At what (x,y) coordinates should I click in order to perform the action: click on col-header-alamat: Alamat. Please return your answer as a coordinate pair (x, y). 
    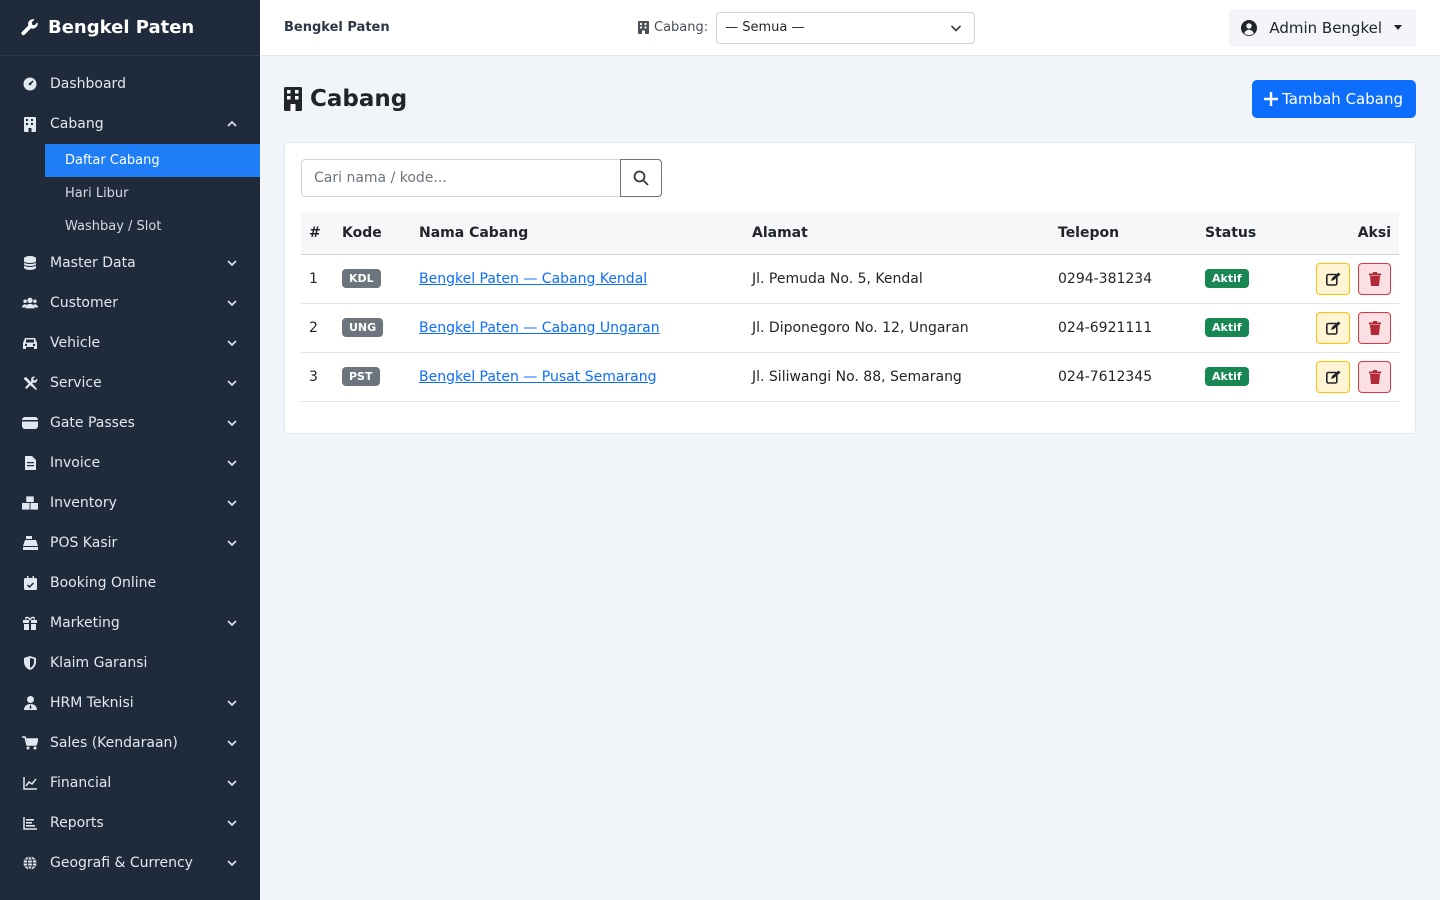
    Looking at the image, I should click on (780, 233).